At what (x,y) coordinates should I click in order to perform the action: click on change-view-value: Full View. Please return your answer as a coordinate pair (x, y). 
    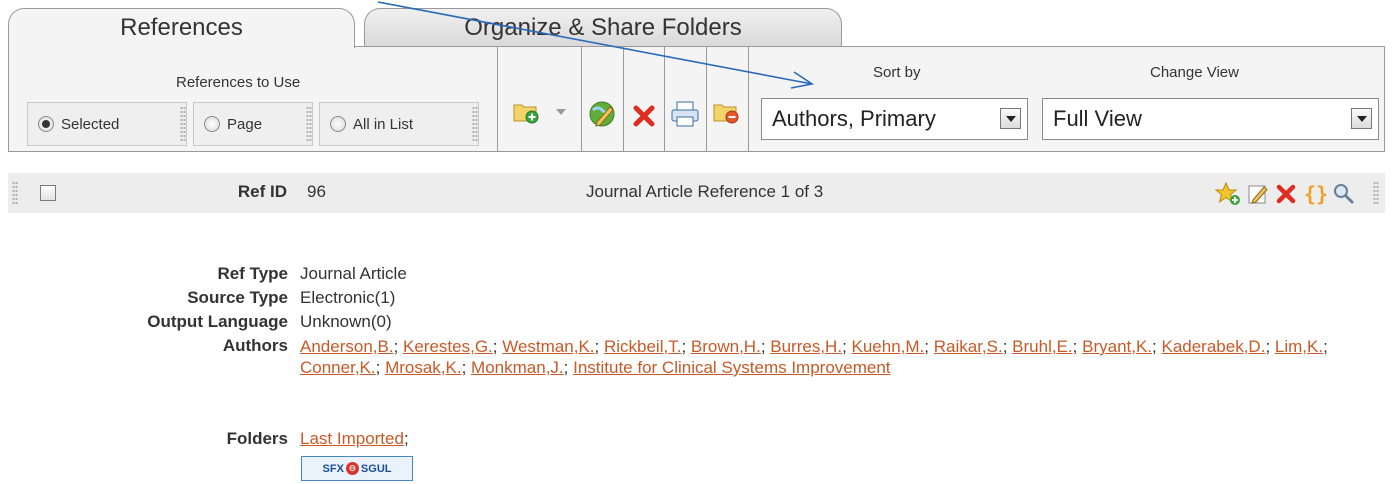
    Looking at the image, I should click on (1097, 118).